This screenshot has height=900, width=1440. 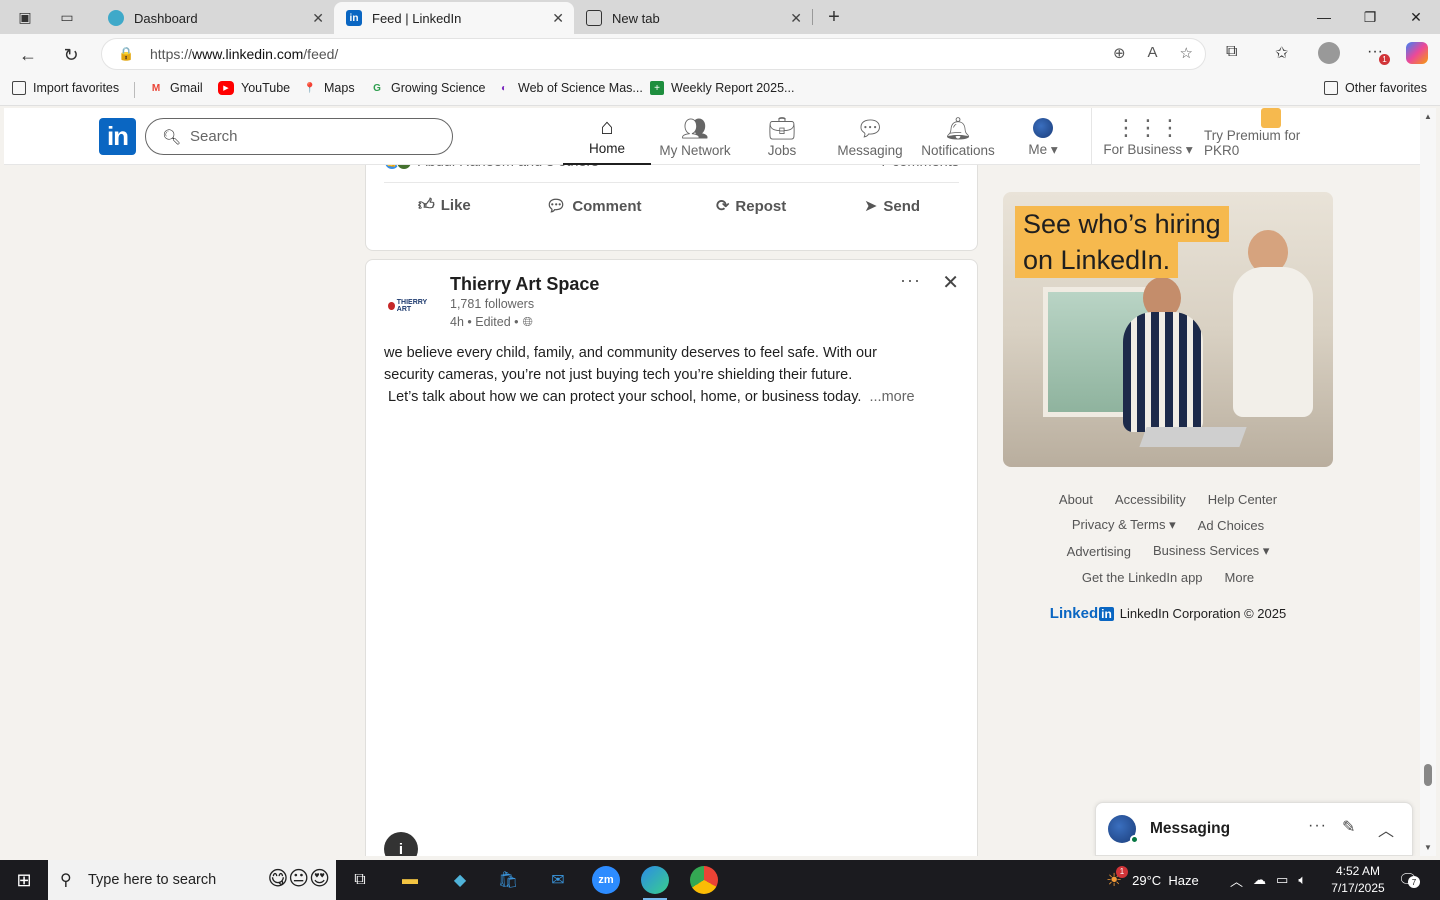 What do you see at coordinates (25, 17) in the screenshot?
I see `workspaces-icon: ▣` at bounding box center [25, 17].